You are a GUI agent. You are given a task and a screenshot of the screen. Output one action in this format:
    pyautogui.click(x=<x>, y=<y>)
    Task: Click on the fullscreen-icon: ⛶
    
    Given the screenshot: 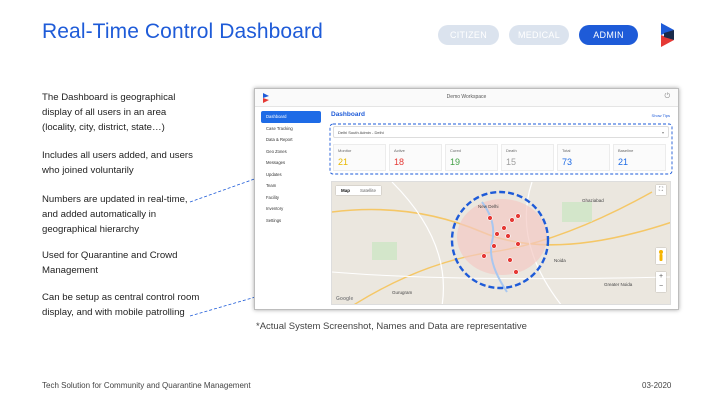 What is the action you would take?
    pyautogui.click(x=661, y=190)
    